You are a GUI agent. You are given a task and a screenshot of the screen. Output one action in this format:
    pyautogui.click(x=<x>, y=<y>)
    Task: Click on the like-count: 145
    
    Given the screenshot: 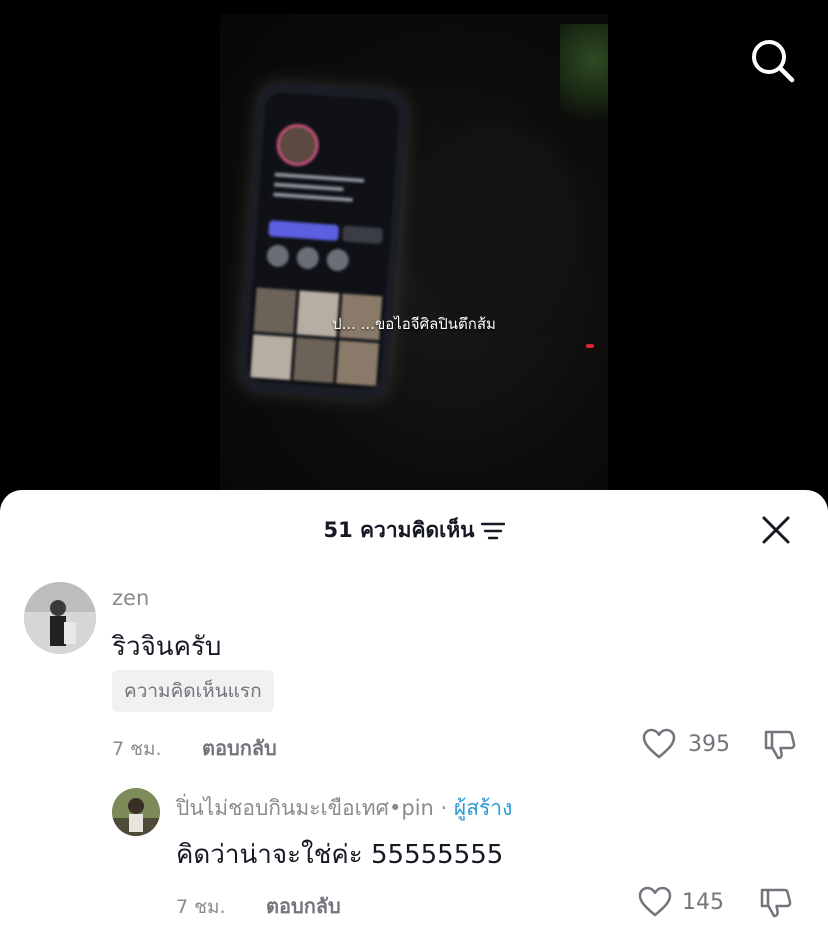 What is the action you would take?
    pyautogui.click(x=703, y=902)
    